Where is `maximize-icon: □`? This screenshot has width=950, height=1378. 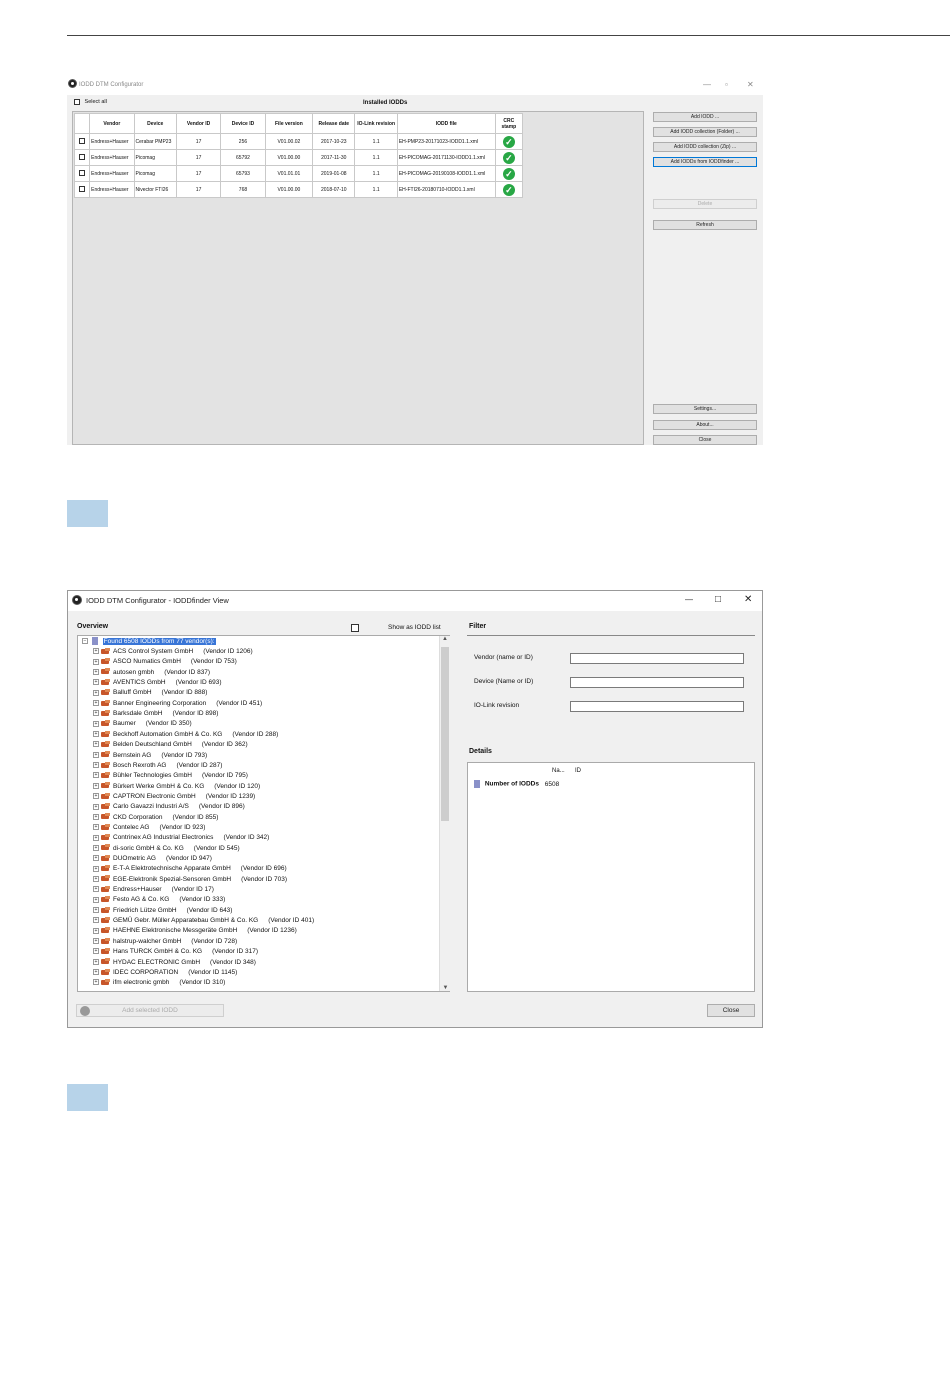 maximize-icon: □ is located at coordinates (718, 599).